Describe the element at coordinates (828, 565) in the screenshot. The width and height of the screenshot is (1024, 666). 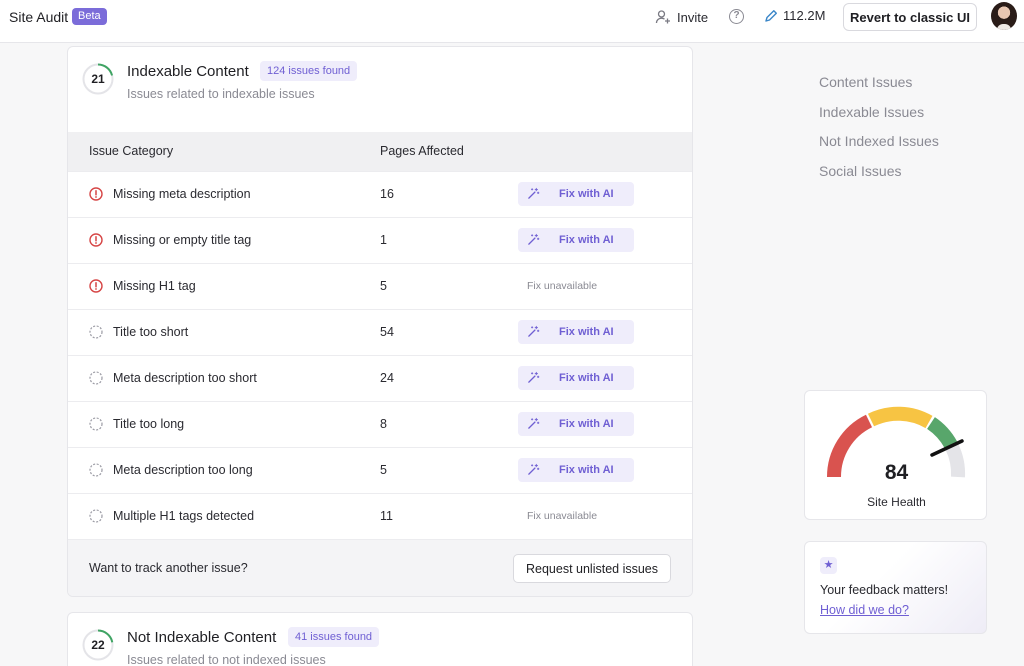
I see `star-icon: ★` at that location.